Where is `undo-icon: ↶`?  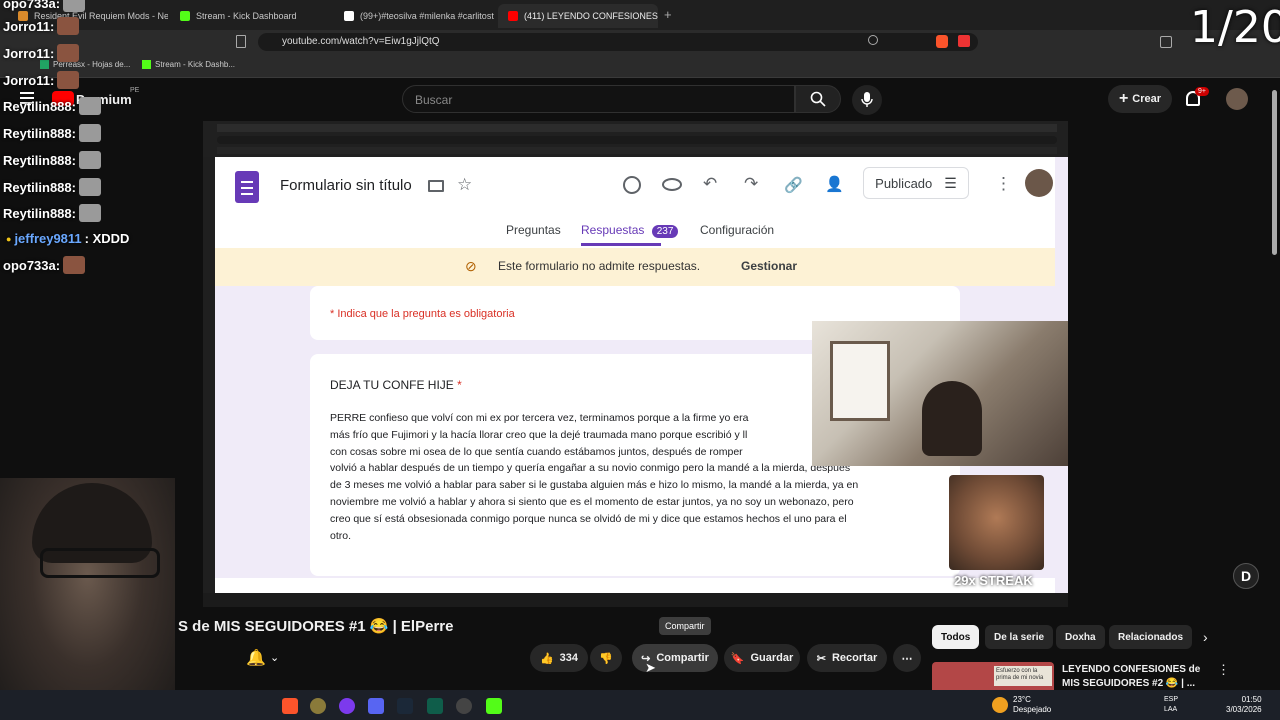 undo-icon: ↶ is located at coordinates (710, 184).